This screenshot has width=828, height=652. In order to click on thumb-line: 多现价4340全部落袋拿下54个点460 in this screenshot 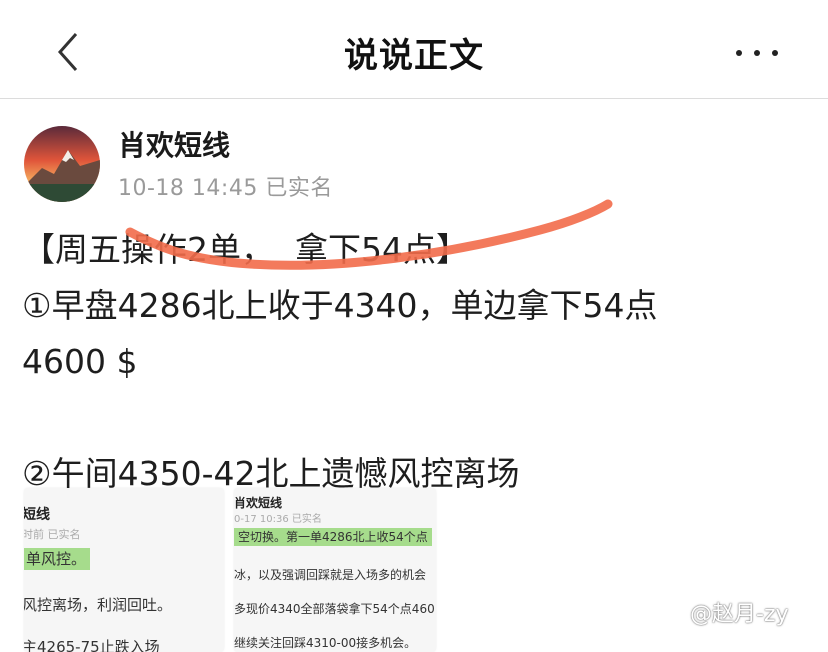, I will do `click(334, 609)`.